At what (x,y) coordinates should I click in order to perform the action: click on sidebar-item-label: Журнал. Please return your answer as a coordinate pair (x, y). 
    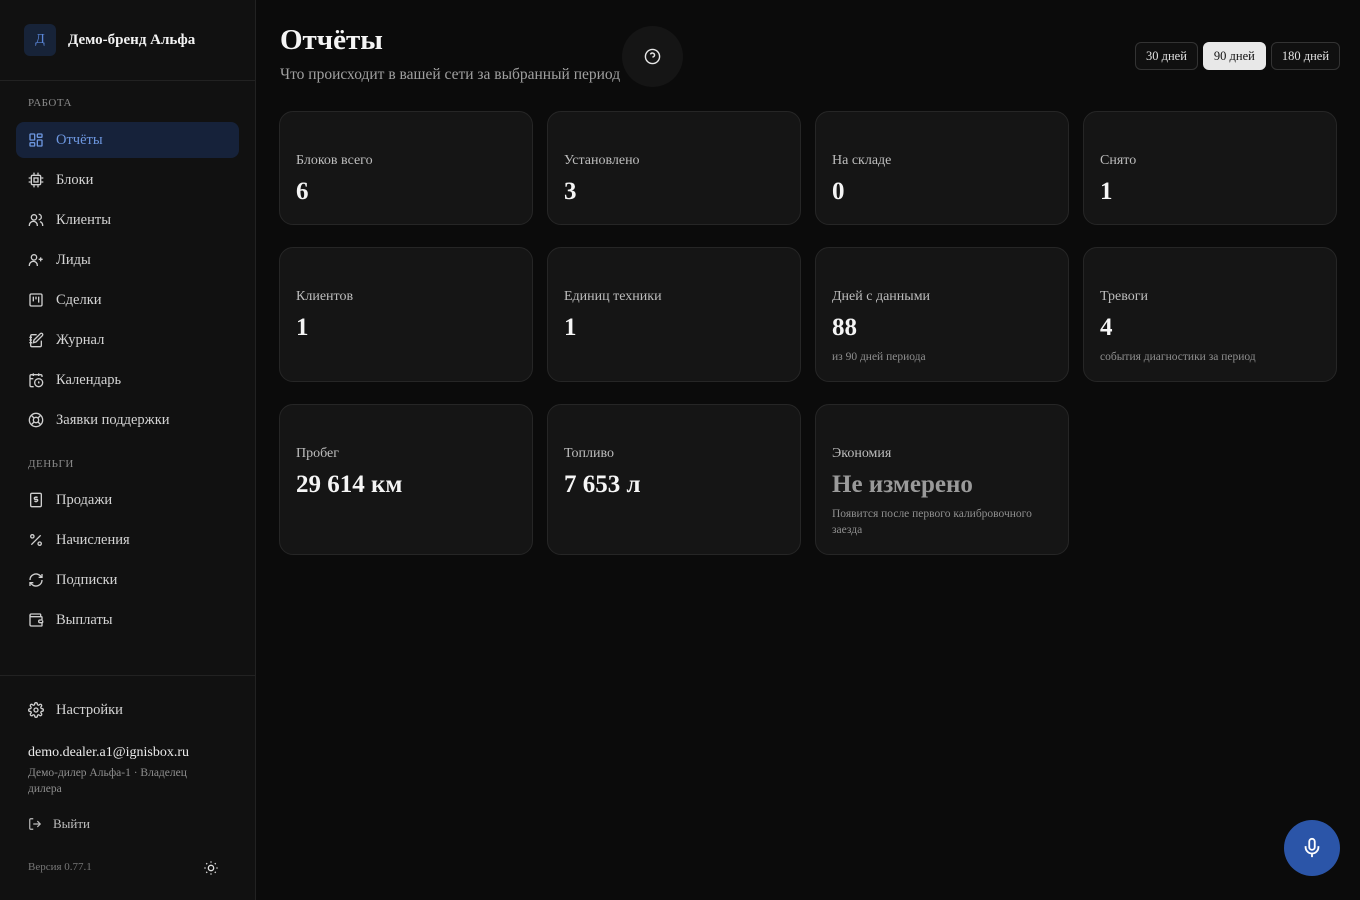
    Looking at the image, I should click on (80, 339).